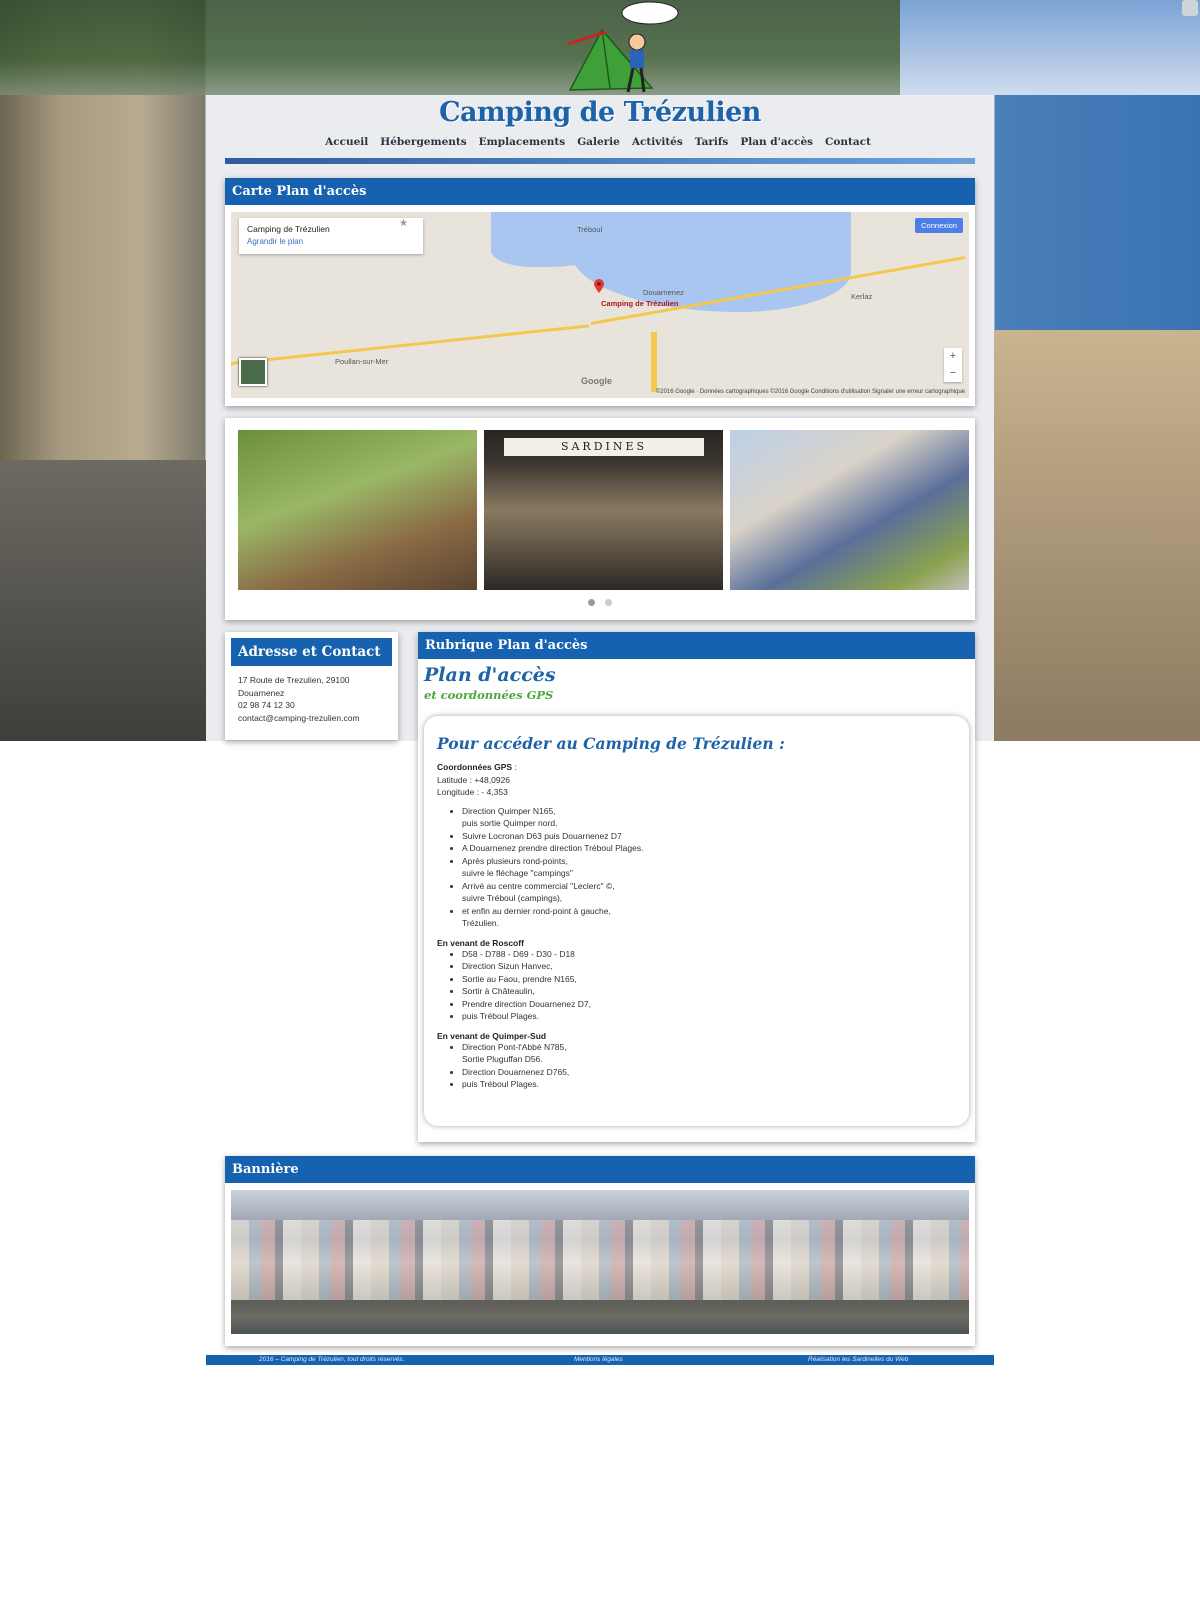 This screenshot has width=1200, height=1616. I want to click on photo-carousel: SARDINES, so click(600, 519).